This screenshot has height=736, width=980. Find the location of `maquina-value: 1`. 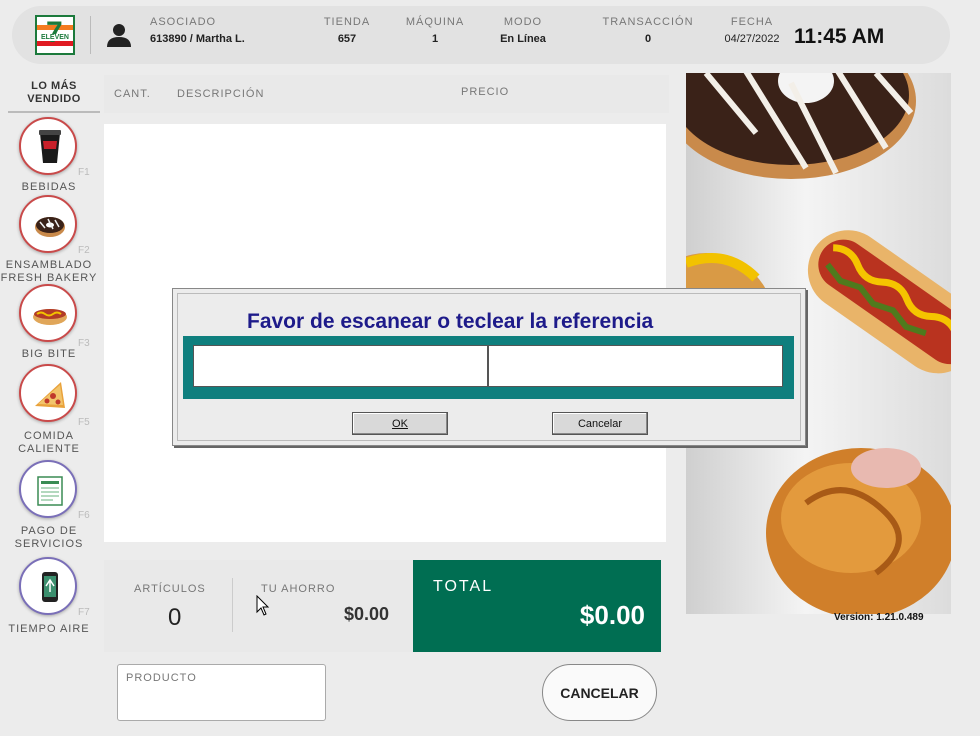

maquina-value: 1 is located at coordinates (435, 39).